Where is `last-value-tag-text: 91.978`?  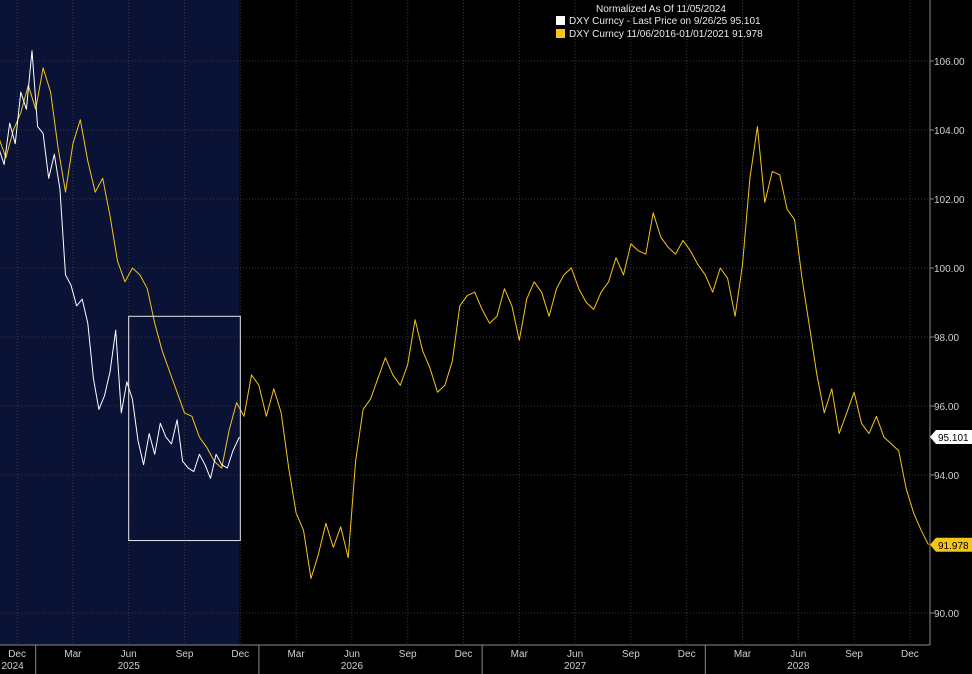 last-value-tag-text: 91.978 is located at coordinates (953, 546).